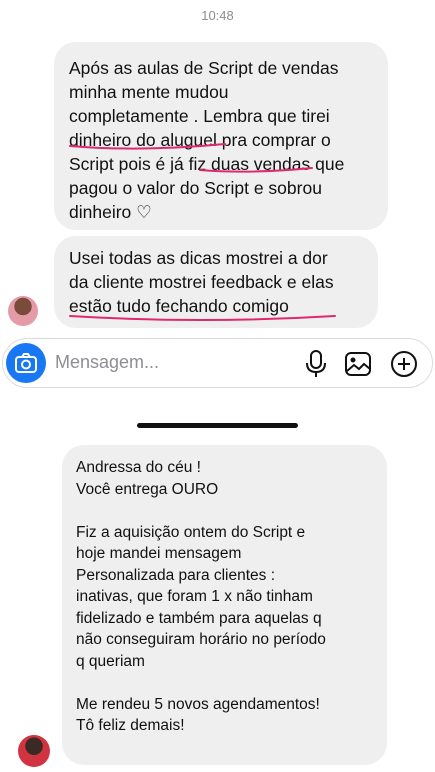 The height and width of the screenshot is (772, 435). I want to click on message-line: Me rendeu 5 novos agendamentos!, so click(198, 704).